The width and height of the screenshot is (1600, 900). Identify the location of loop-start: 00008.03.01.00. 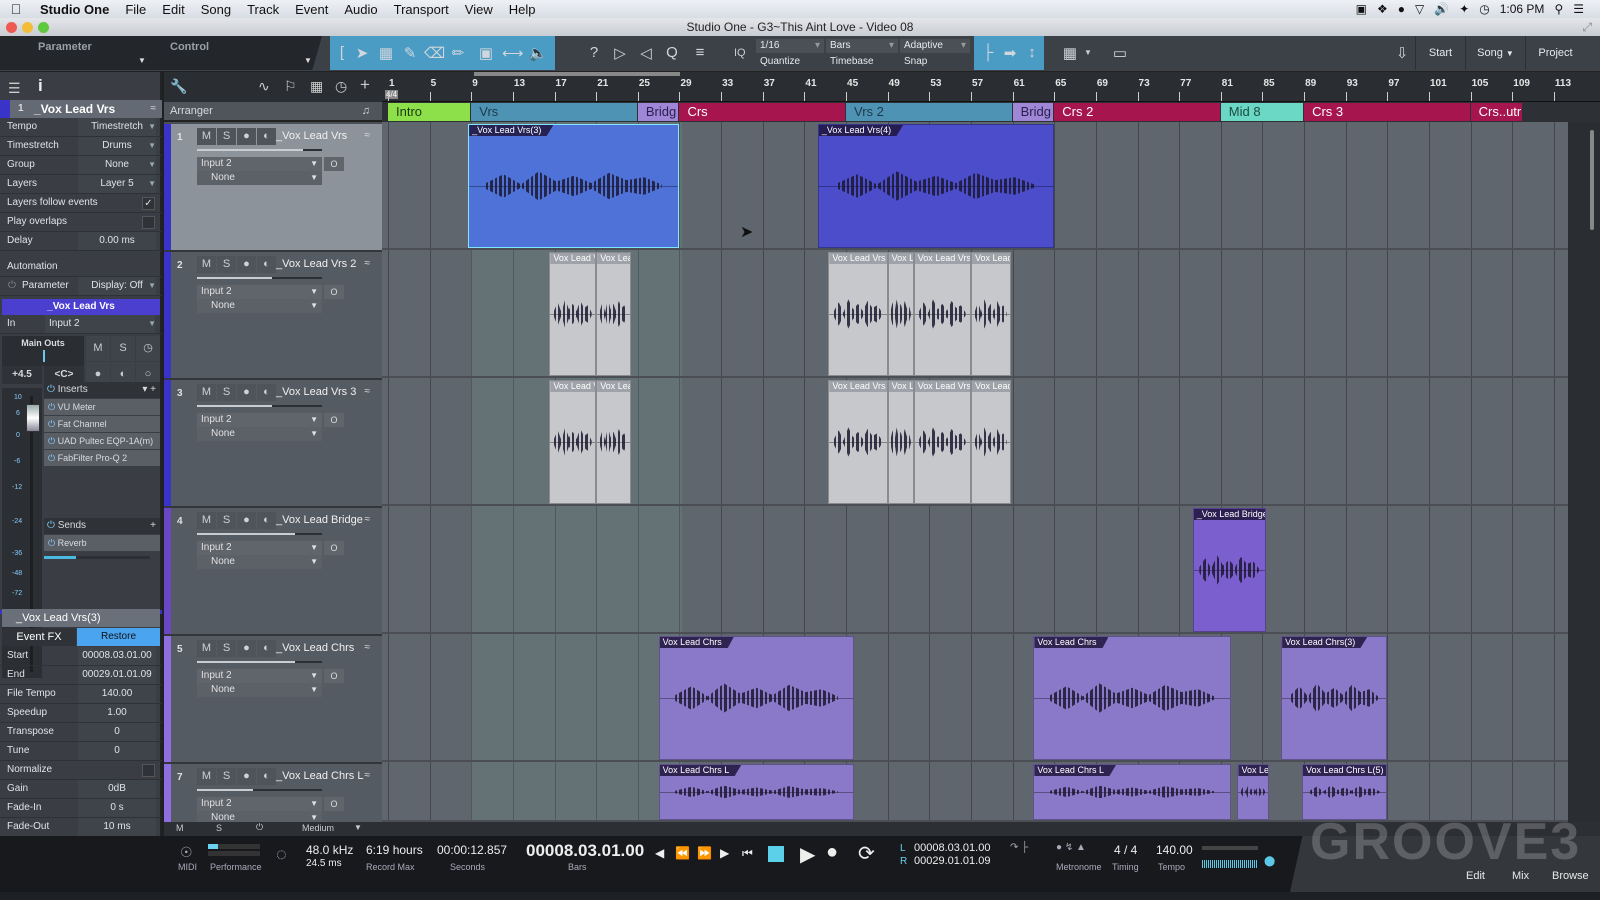
(952, 848).